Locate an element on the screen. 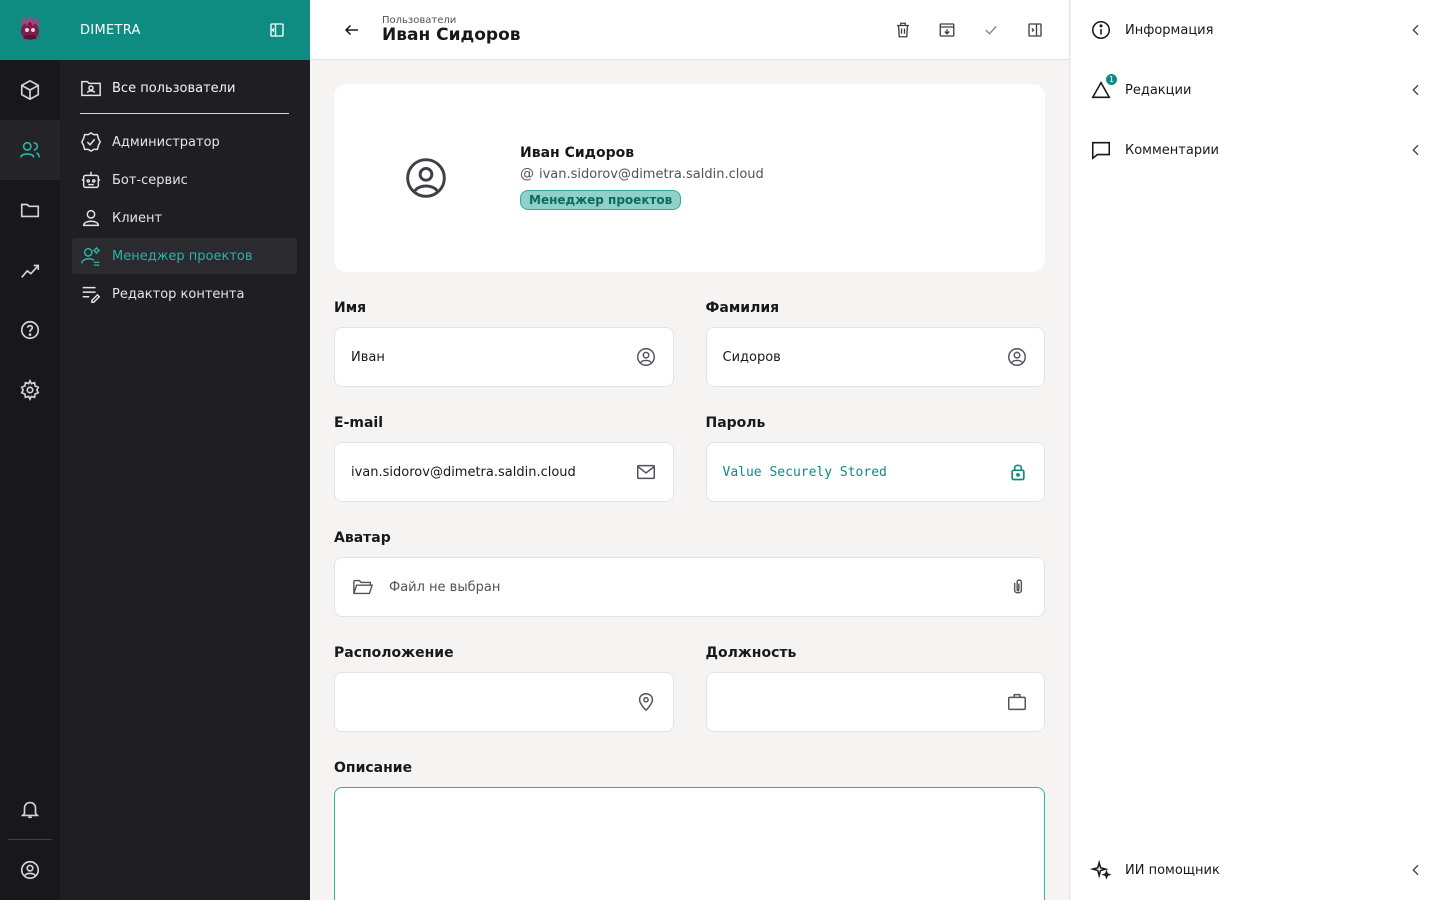 This screenshot has width=1440, height=900. nav-item-label: Менеджер проектов is located at coordinates (182, 256).